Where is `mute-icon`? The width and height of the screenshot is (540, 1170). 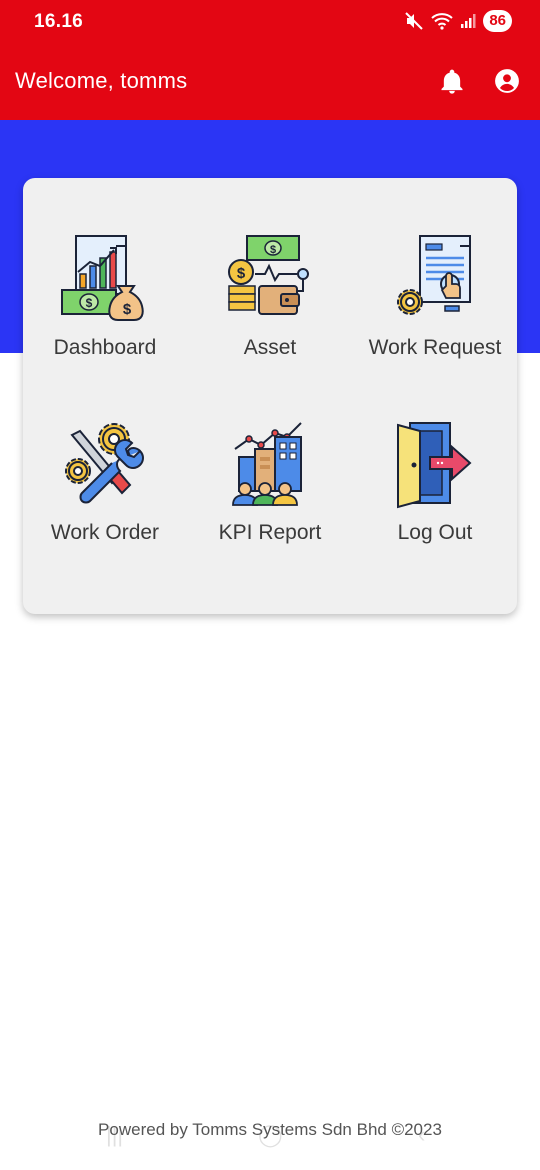 mute-icon is located at coordinates (414, 21).